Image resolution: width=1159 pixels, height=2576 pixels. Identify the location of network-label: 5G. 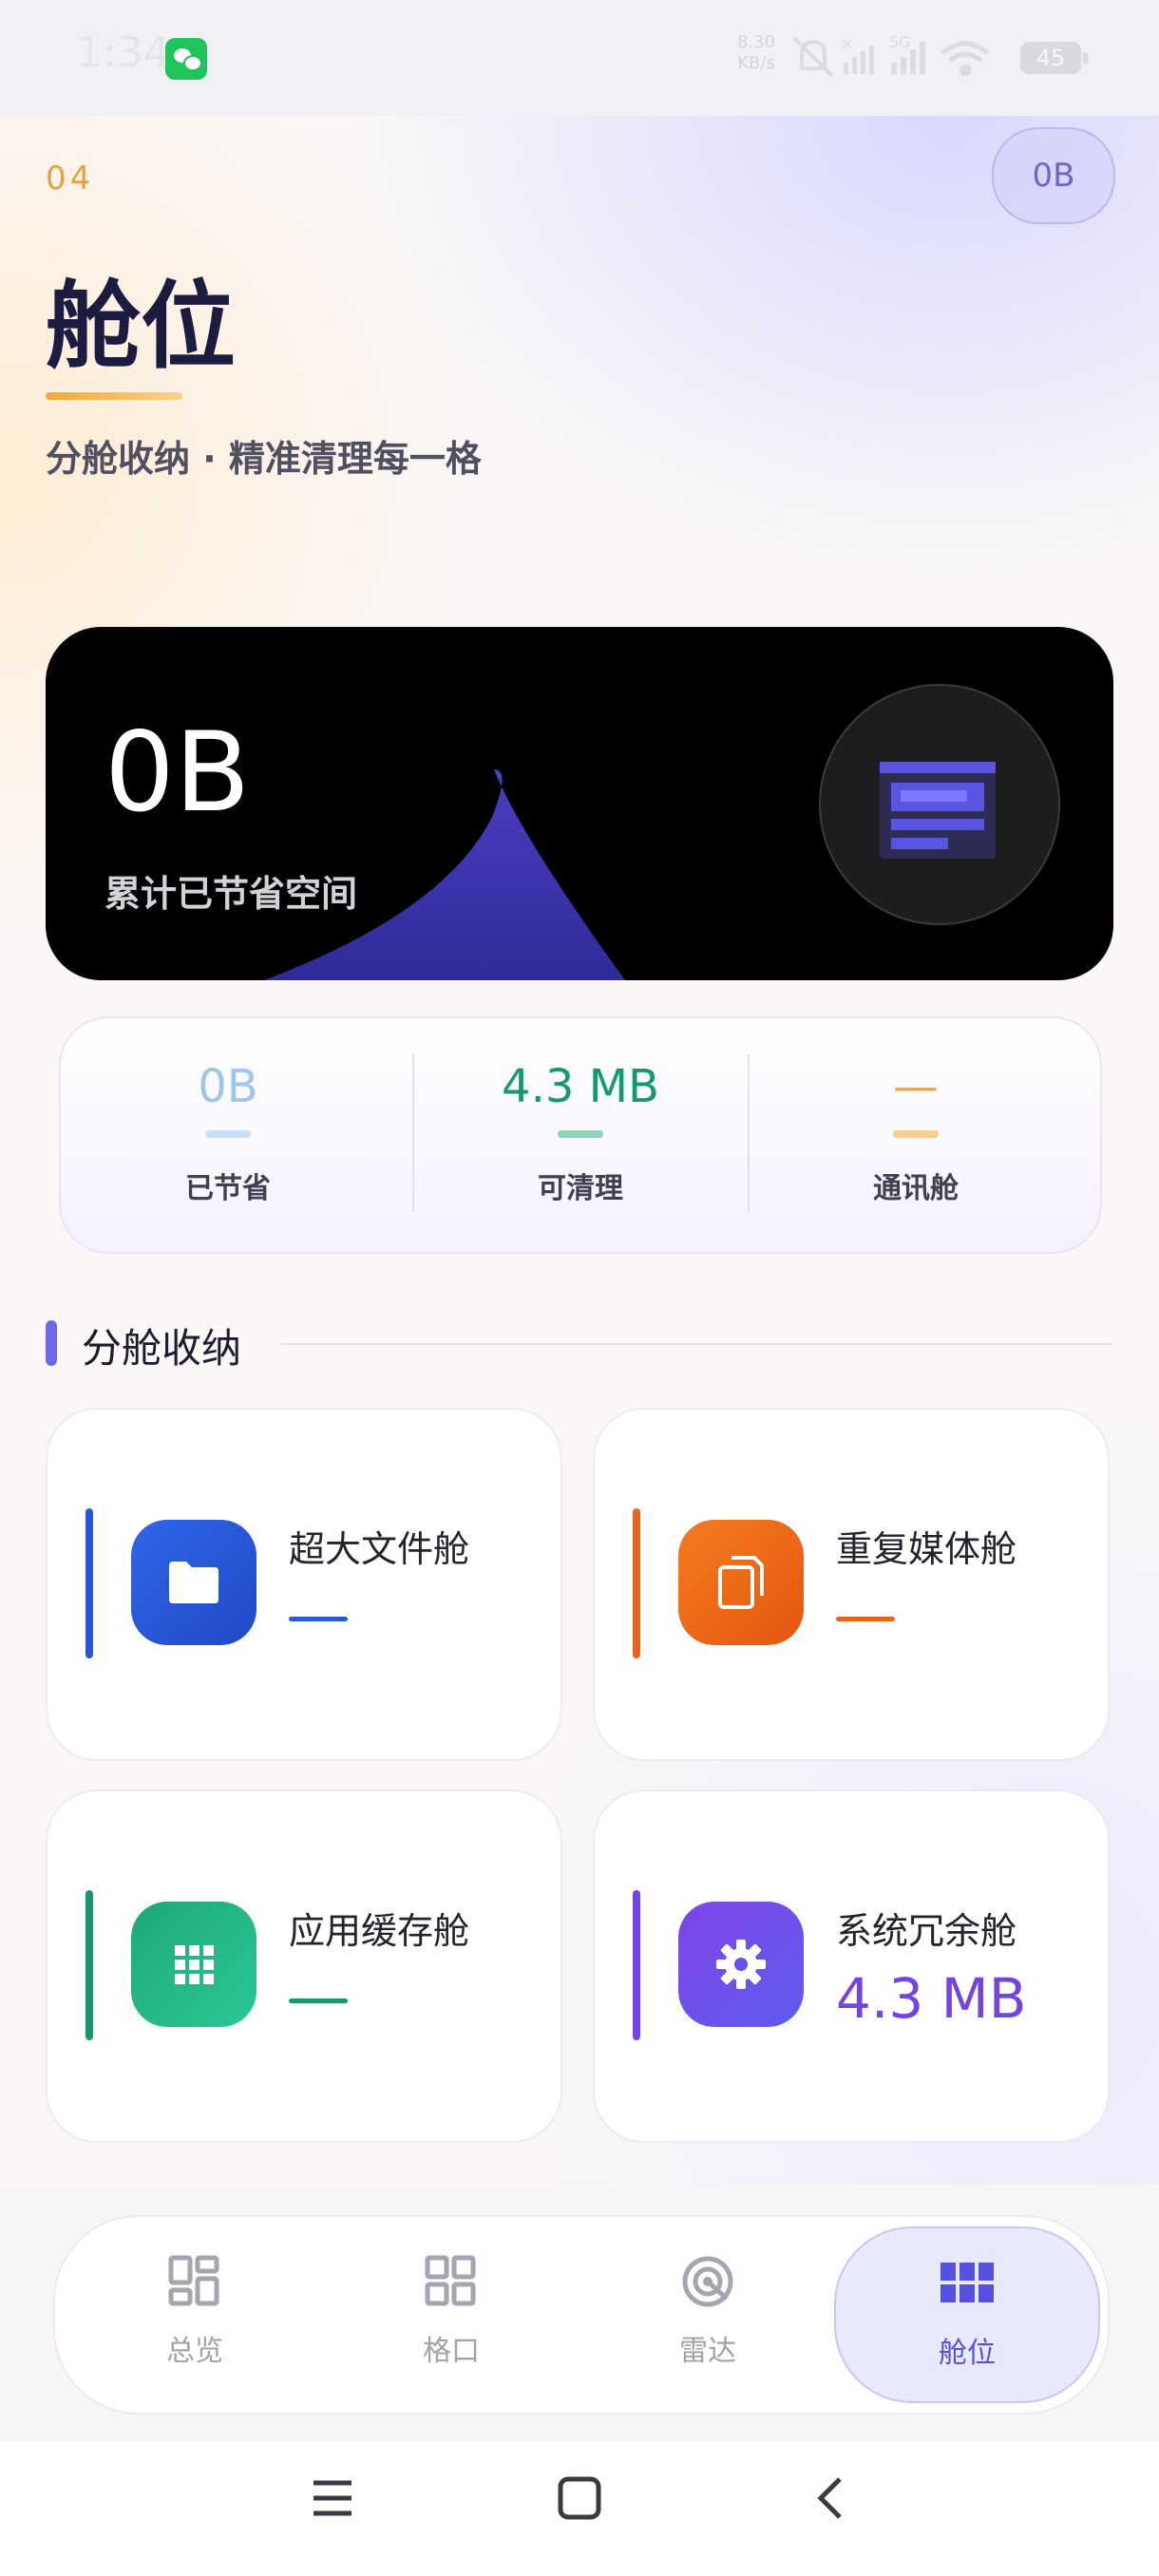
(900, 42).